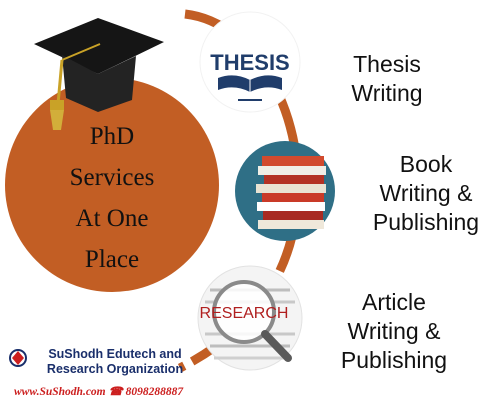 The width and height of the screenshot is (500, 405). Describe the element at coordinates (18, 358) in the screenshot. I see `organization-logo-icon` at that location.